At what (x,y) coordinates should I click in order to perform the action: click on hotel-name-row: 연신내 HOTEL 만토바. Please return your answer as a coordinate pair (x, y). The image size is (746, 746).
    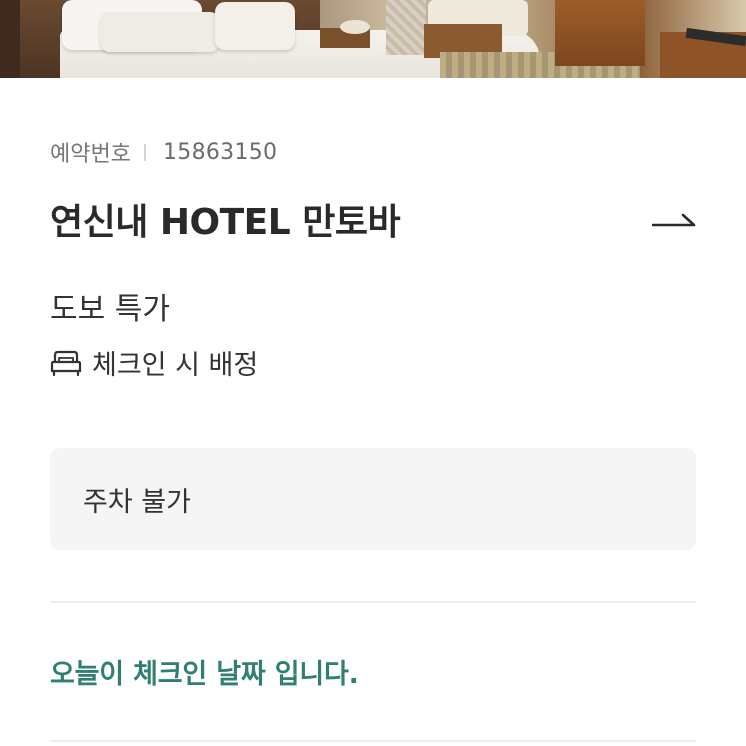
    Looking at the image, I should click on (373, 219).